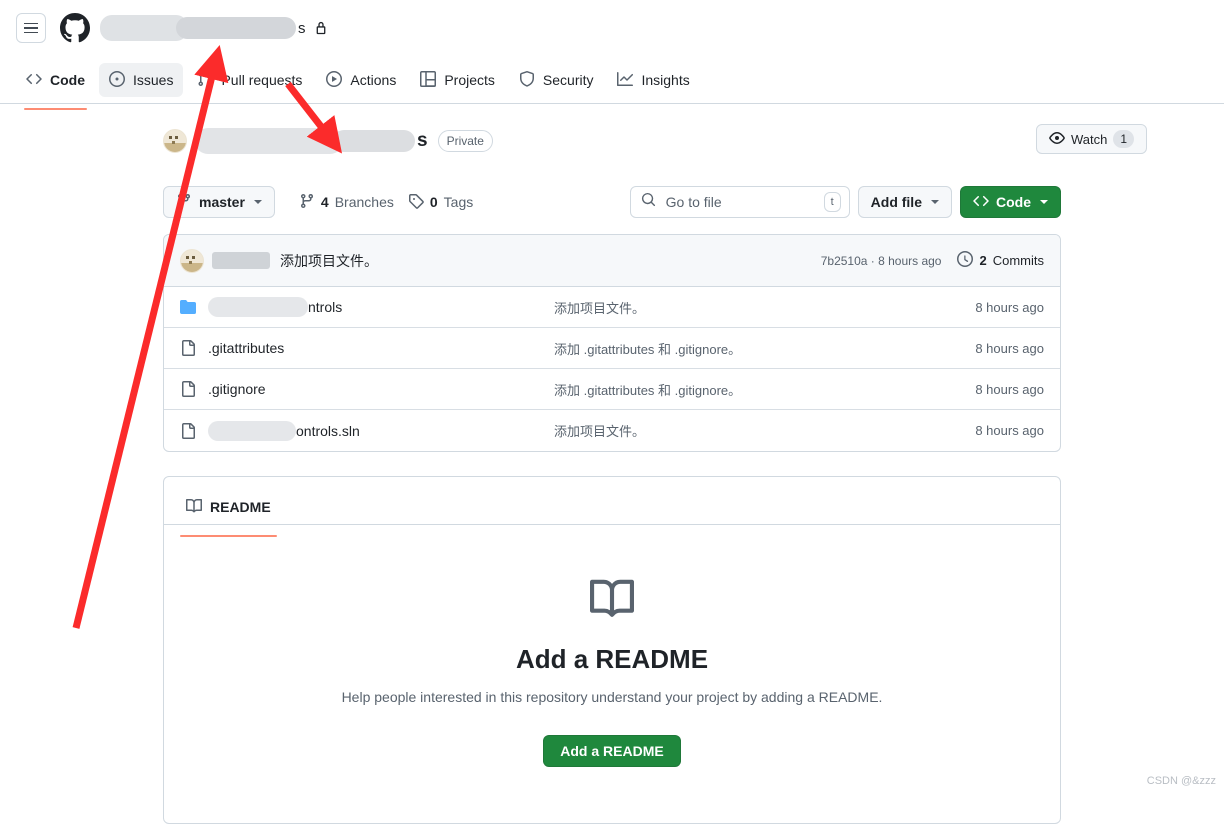 This screenshot has height=824, width=1224. I want to click on issue-opened-icon, so click(117, 80).